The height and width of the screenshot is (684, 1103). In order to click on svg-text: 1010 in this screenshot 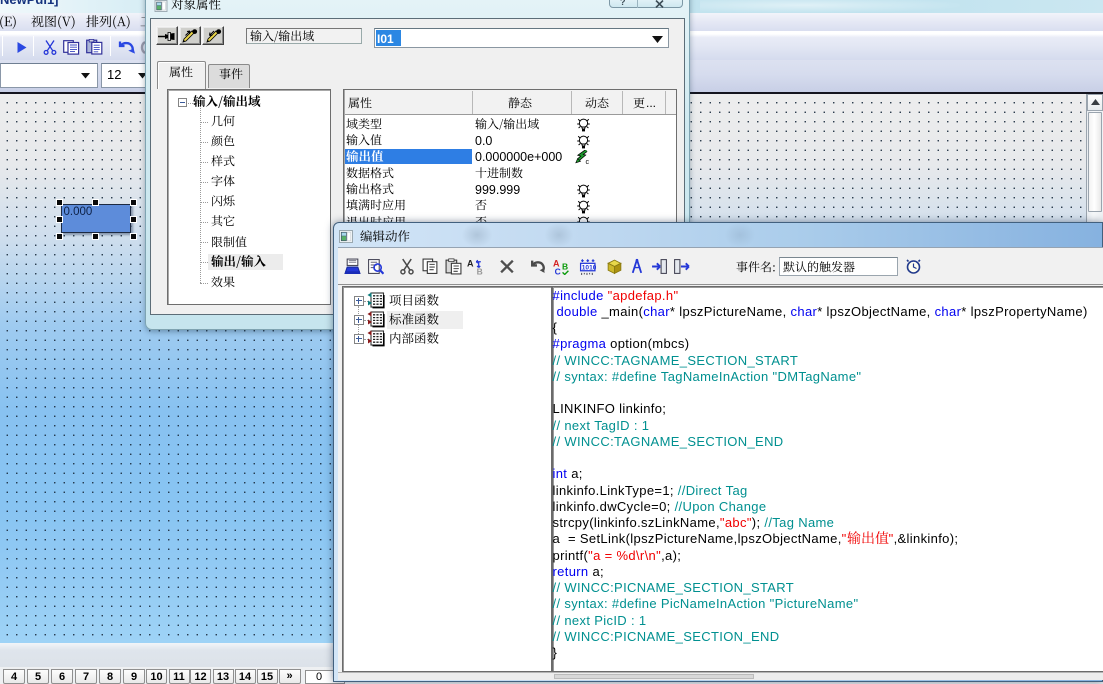, I will do `click(589, 267)`.